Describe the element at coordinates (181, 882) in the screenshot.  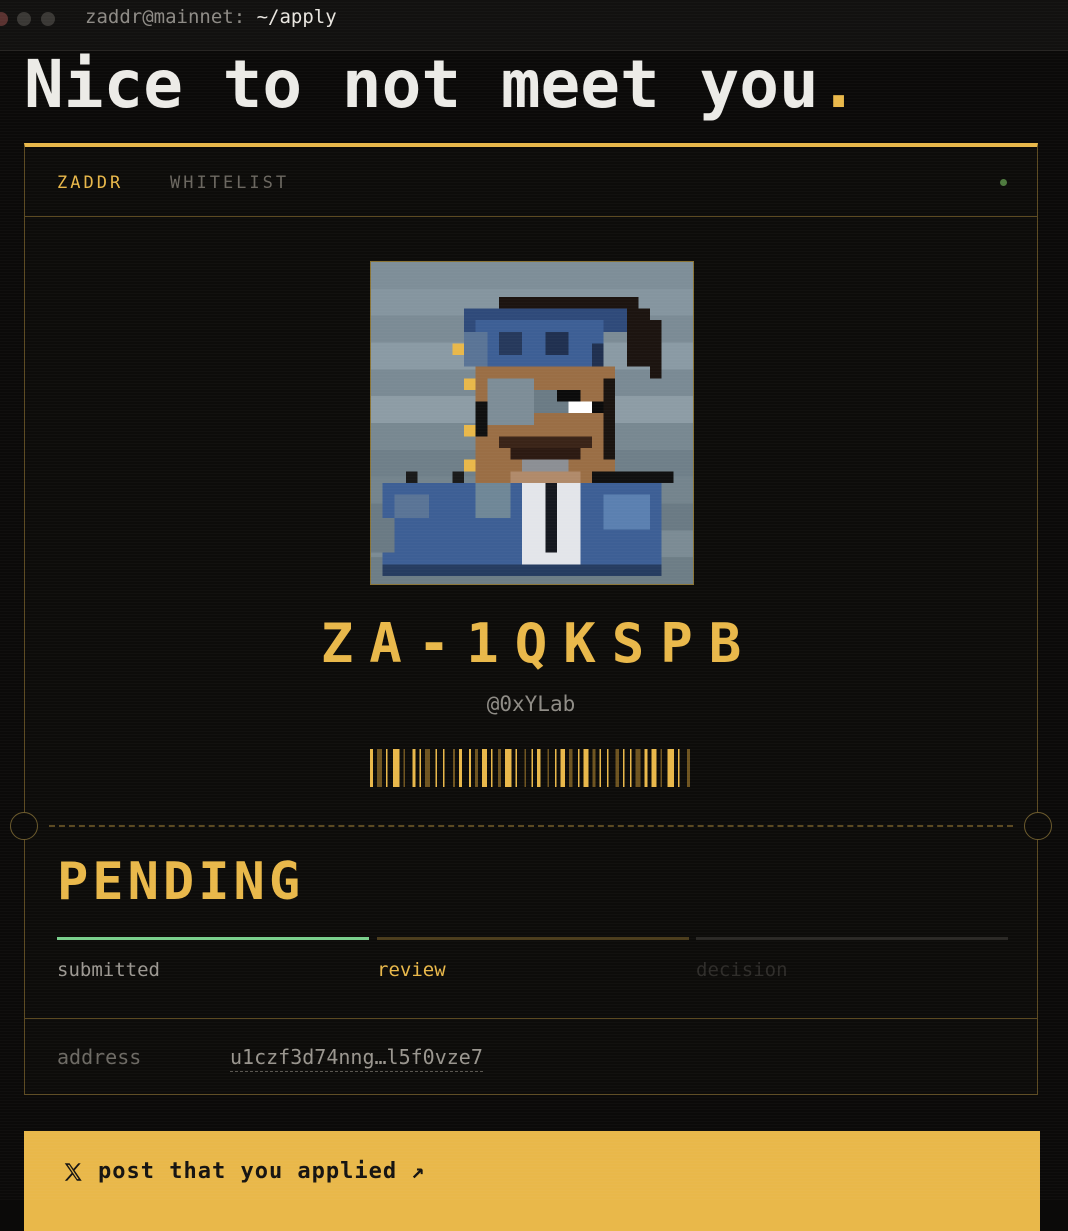
I see `status-title: PENDING` at that location.